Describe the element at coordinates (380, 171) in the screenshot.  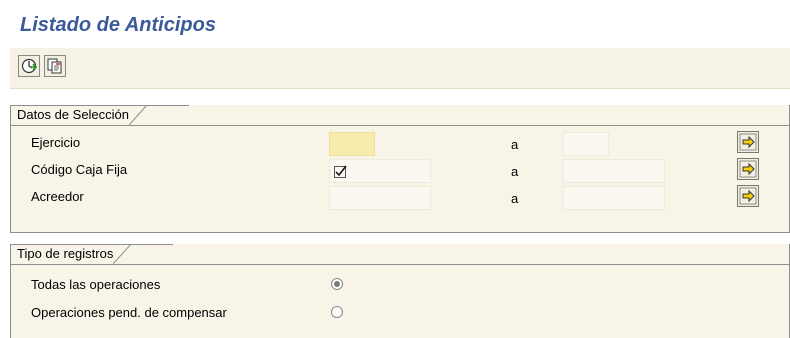
I see `codigo-caja-fija-from-input` at that location.